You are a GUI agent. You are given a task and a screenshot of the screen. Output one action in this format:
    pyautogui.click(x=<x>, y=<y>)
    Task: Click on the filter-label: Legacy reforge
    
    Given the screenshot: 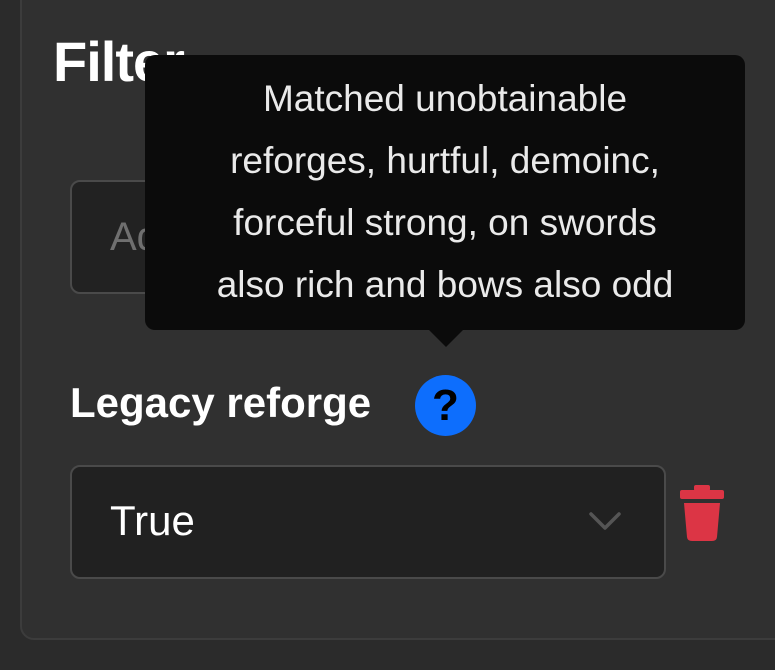 What is the action you would take?
    pyautogui.click(x=221, y=402)
    